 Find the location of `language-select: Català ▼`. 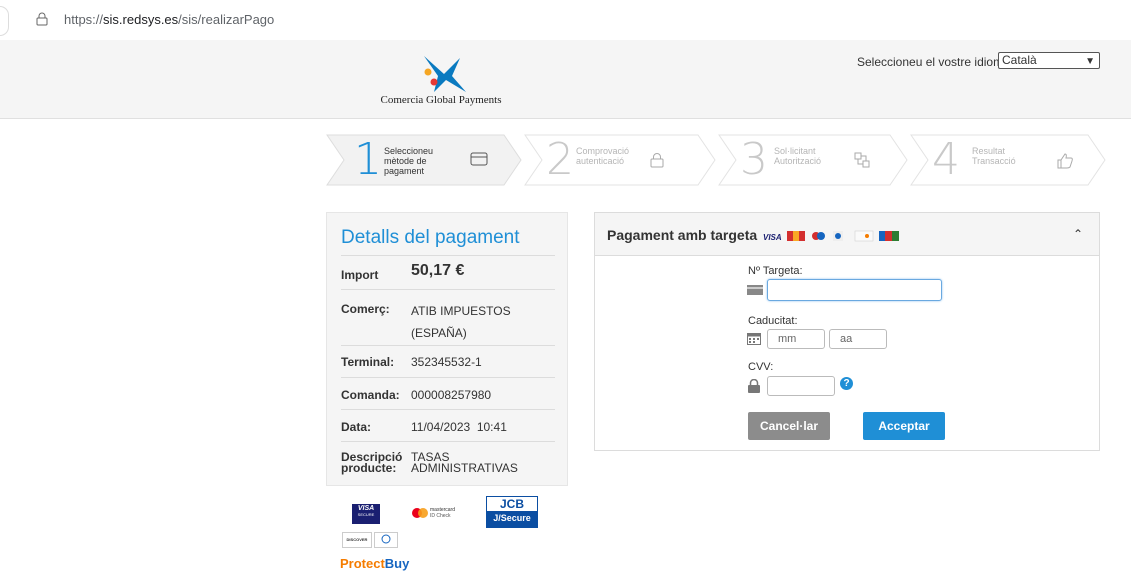

language-select: Català ▼ is located at coordinates (1049, 60).